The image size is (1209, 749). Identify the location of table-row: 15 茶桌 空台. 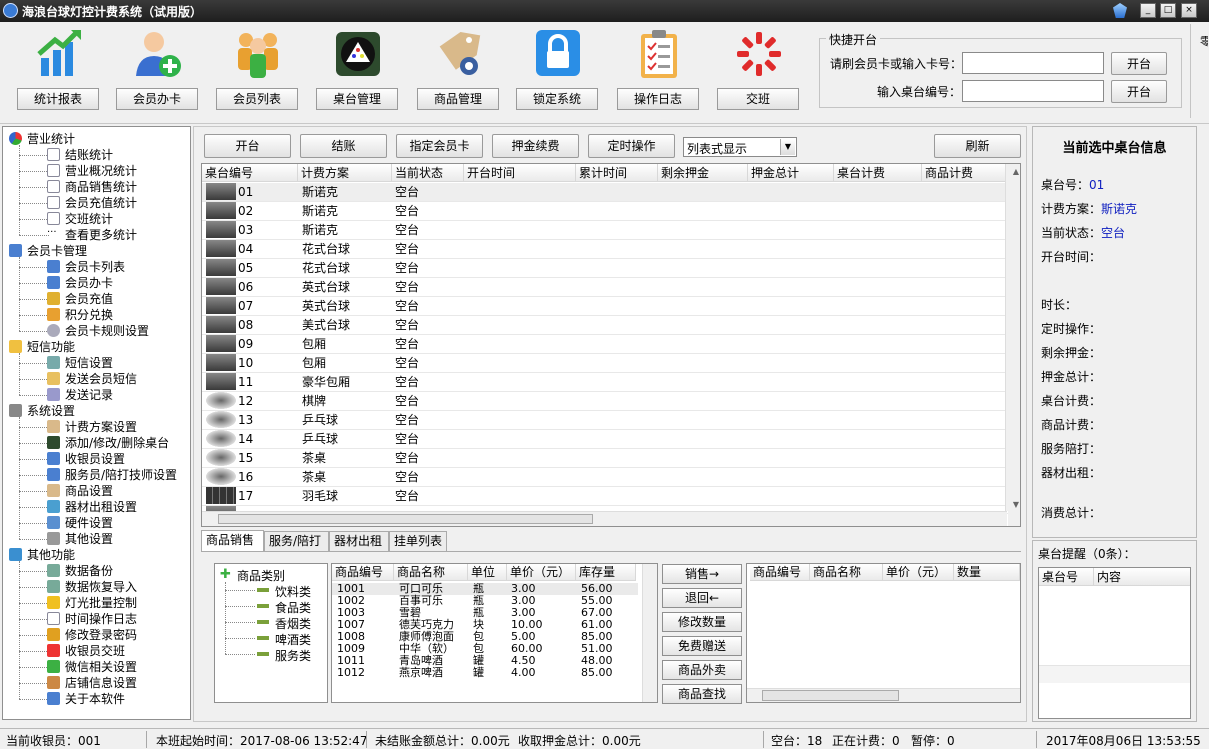
(605, 458).